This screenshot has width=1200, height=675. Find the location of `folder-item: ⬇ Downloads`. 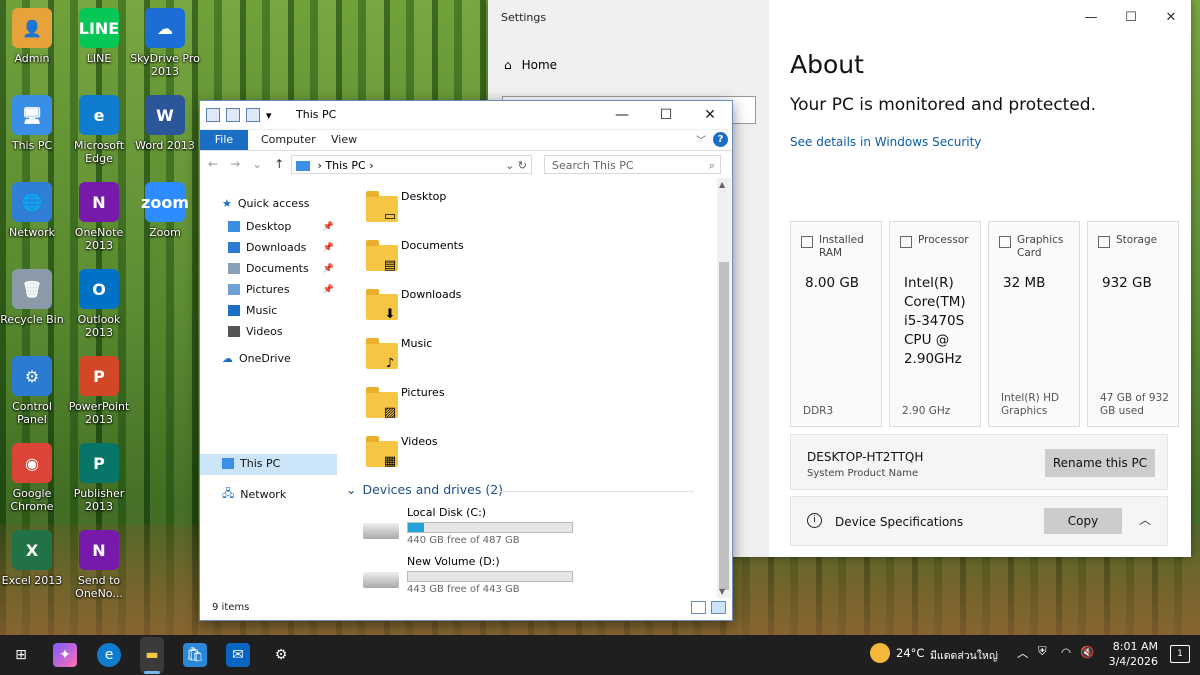

folder-item: ⬇ Downloads is located at coordinates (471, 308).